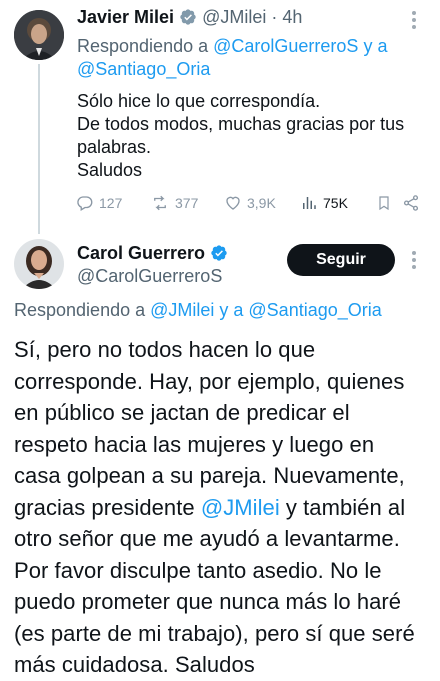  I want to click on tweet1-line: Sólo hice lo que correspondía., so click(199, 101).